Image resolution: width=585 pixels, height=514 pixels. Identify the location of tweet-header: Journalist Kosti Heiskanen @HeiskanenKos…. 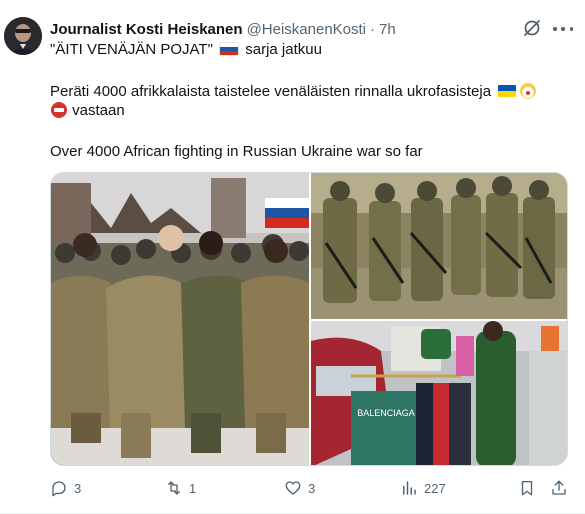
(302, 29).